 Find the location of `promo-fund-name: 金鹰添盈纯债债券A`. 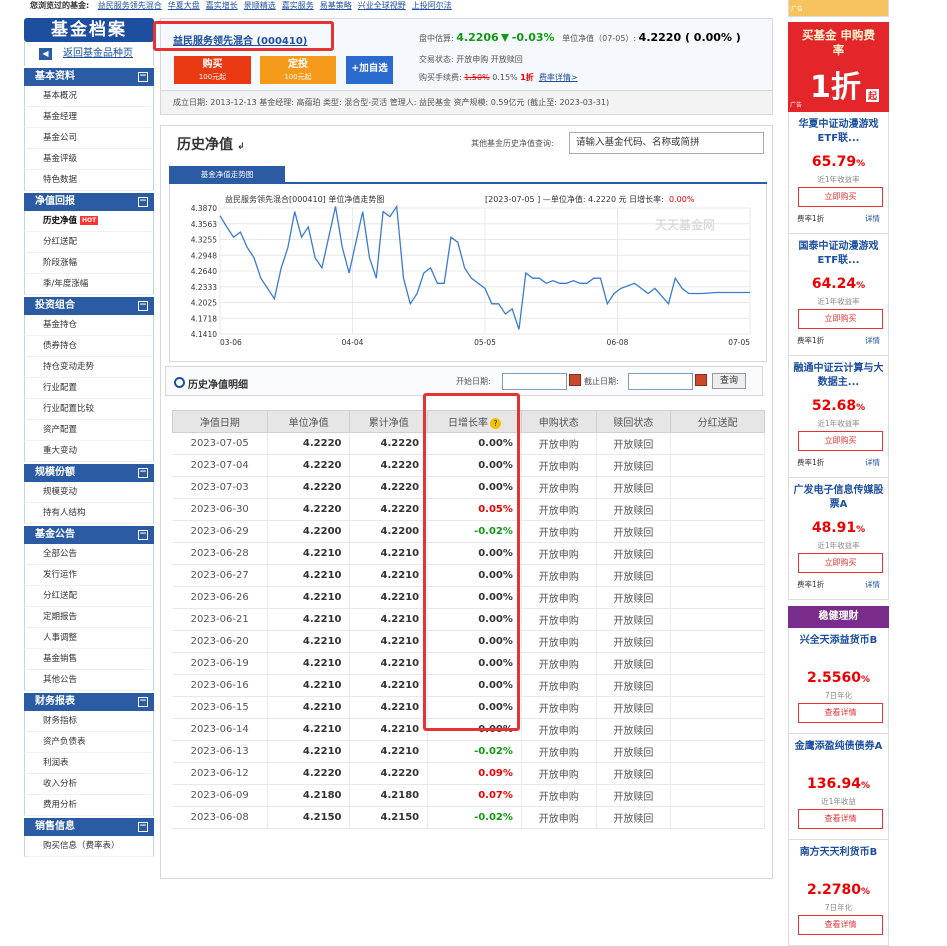

promo-fund-name: 金鹰添盈纯债债券A is located at coordinates (838, 747).